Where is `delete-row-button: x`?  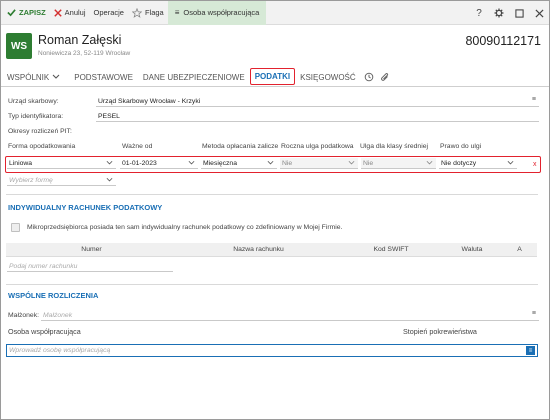
delete-row-button: x is located at coordinates (535, 164).